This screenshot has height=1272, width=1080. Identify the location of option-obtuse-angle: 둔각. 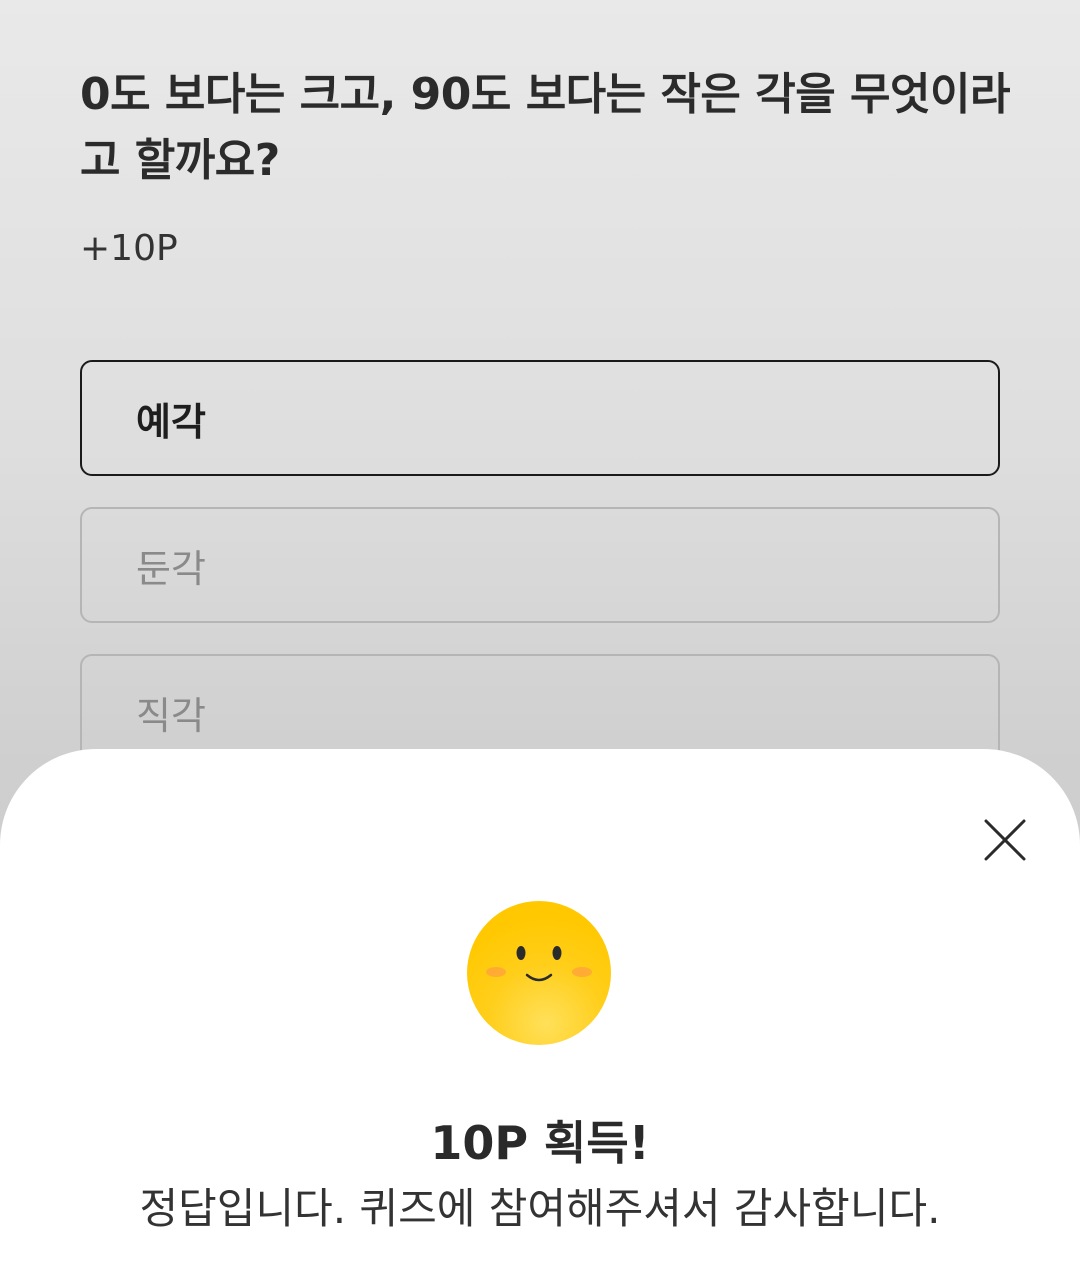
(540, 565).